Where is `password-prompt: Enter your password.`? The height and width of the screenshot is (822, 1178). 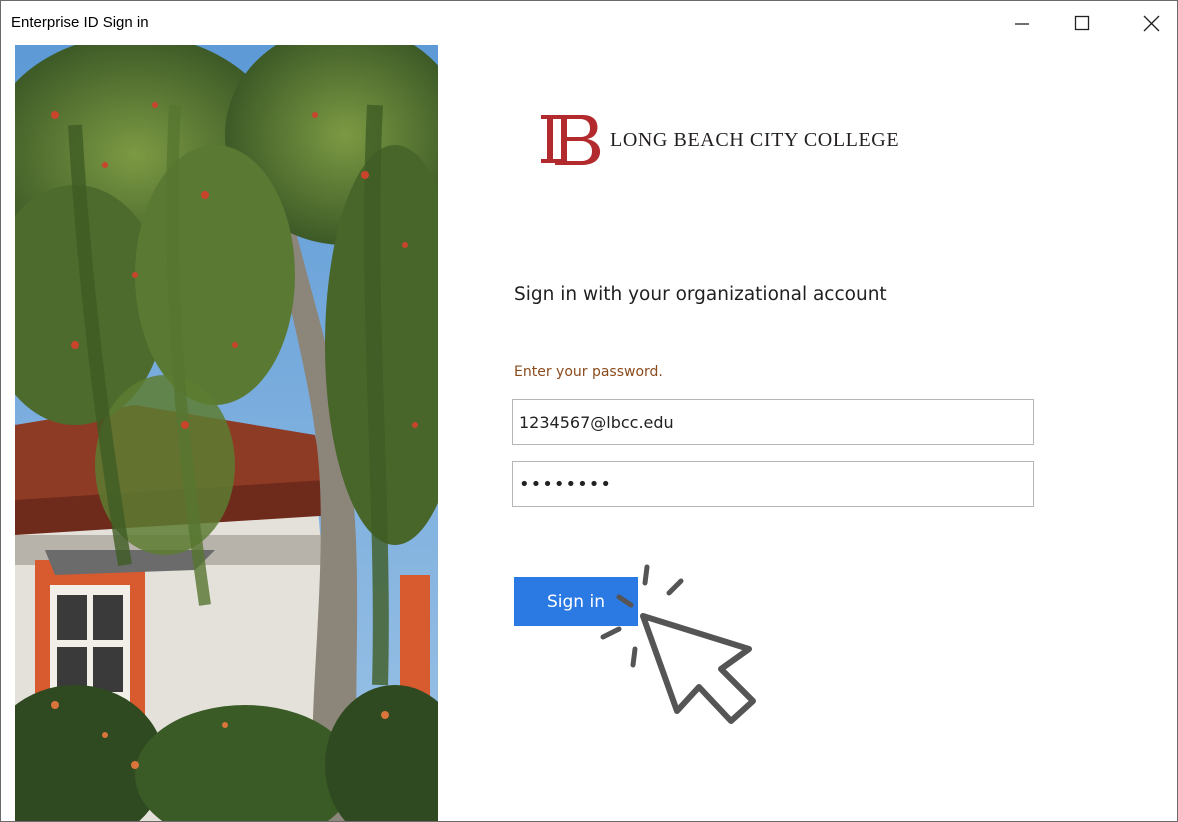
password-prompt: Enter your password. is located at coordinates (588, 372).